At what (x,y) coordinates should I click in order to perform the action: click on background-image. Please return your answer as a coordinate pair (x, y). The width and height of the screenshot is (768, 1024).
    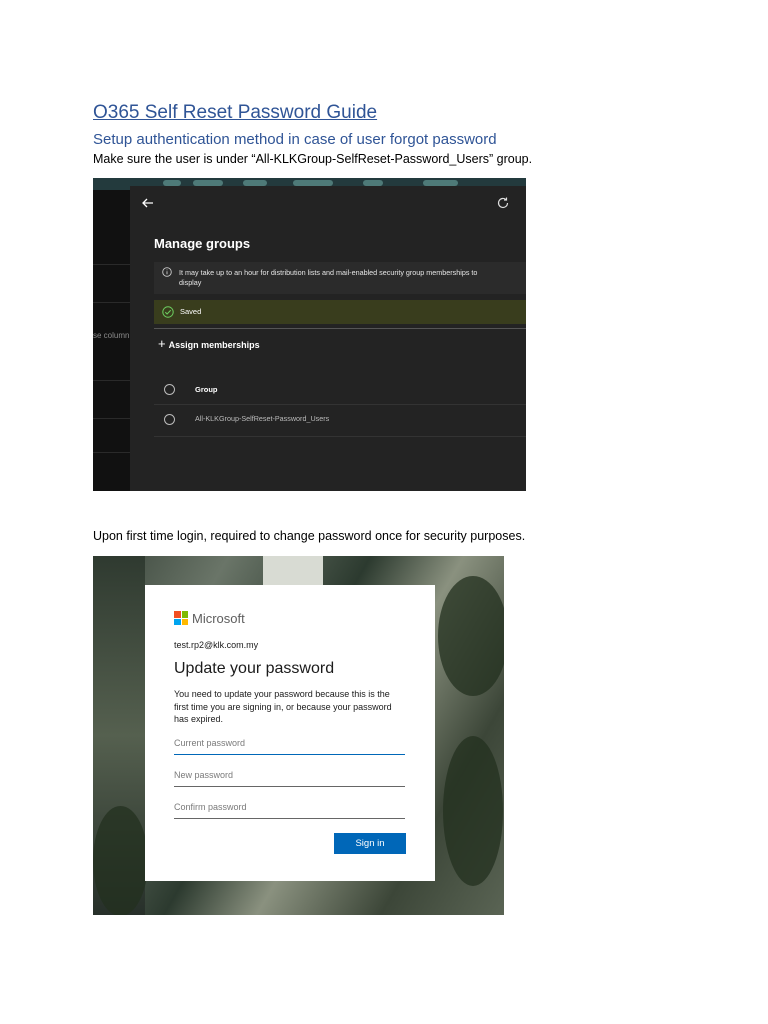
    Looking at the image, I should click on (293, 571).